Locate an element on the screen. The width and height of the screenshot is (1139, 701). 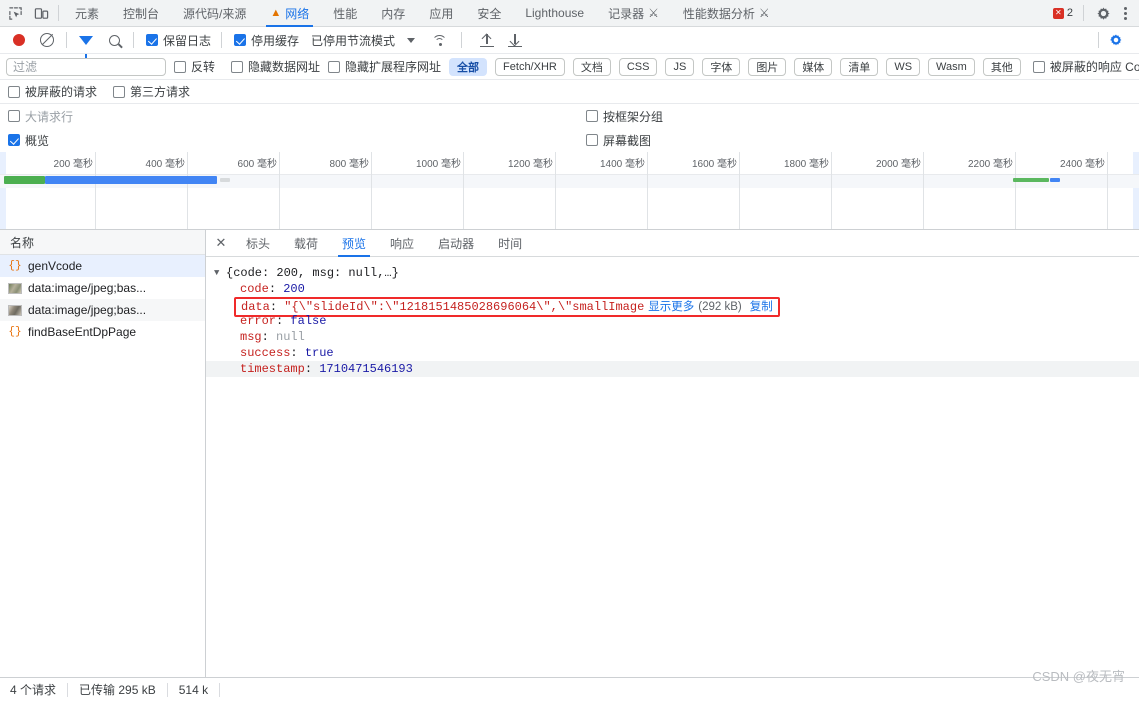
tab-payload: 载荷 is located at coordinates (306, 243).